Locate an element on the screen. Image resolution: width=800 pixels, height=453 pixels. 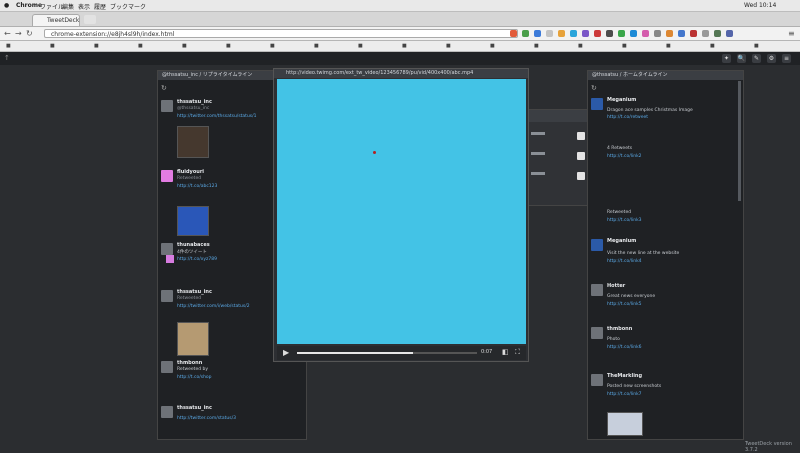
tweet-author: fluidyouri is located at coordinates (190, 172).